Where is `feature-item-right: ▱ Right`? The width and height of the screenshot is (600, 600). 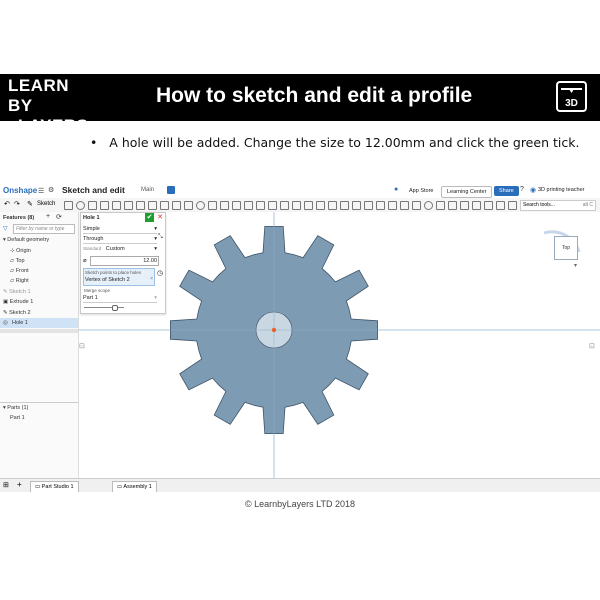 feature-item-right: ▱ Right is located at coordinates (19, 281).